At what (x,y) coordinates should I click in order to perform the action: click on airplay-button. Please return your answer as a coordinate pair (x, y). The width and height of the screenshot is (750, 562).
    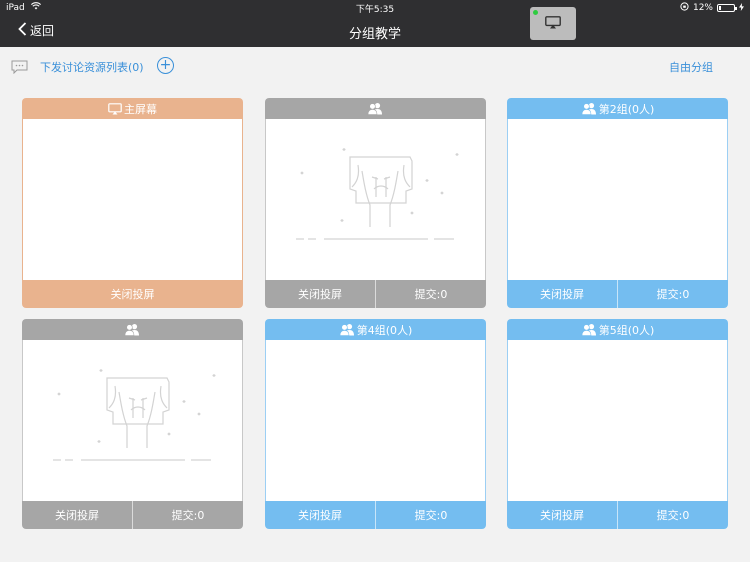
    Looking at the image, I should click on (553, 23).